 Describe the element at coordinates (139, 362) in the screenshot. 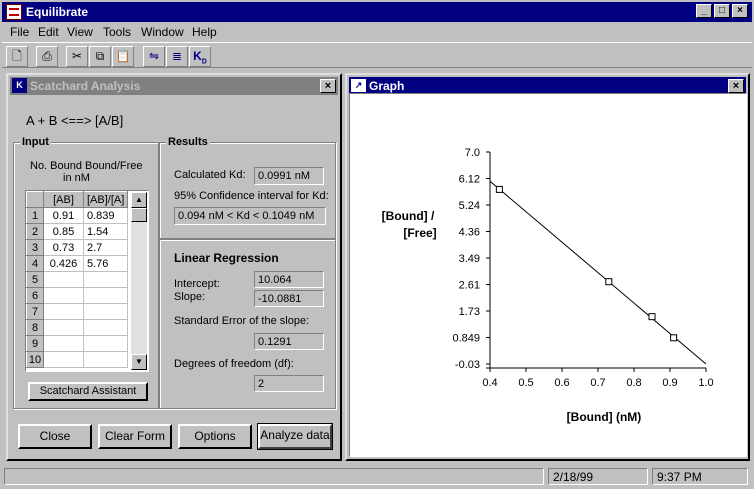

I see `scroll-down-icon: ▼` at that location.